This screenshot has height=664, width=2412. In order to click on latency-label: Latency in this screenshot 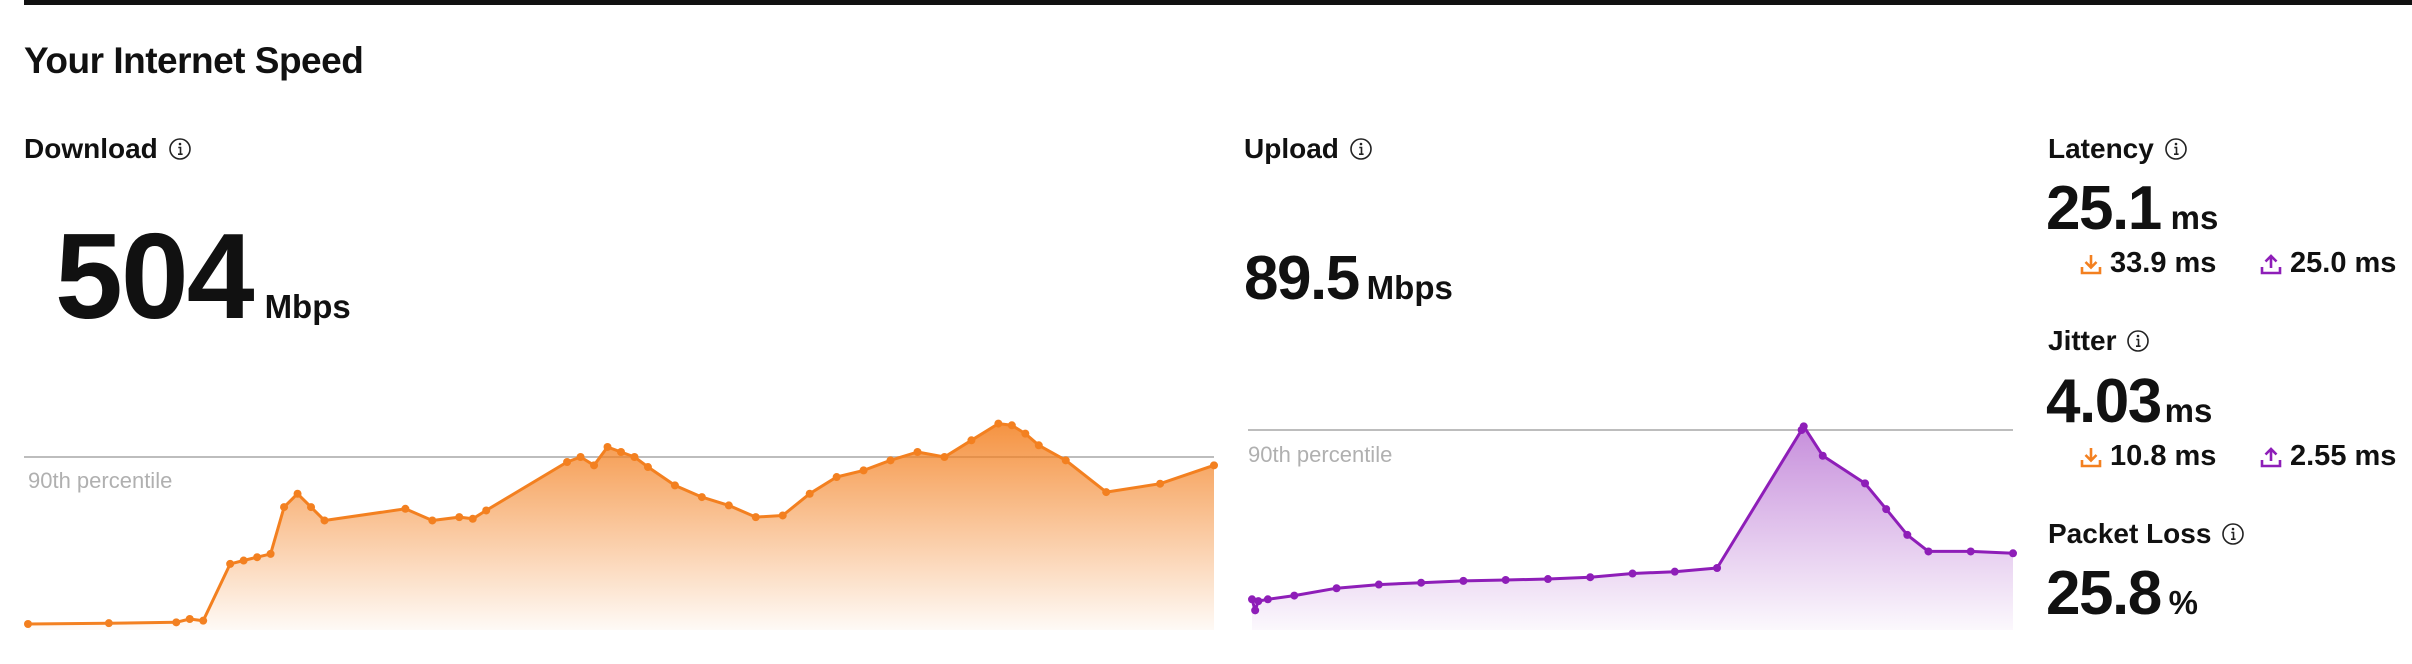, I will do `click(2101, 148)`.